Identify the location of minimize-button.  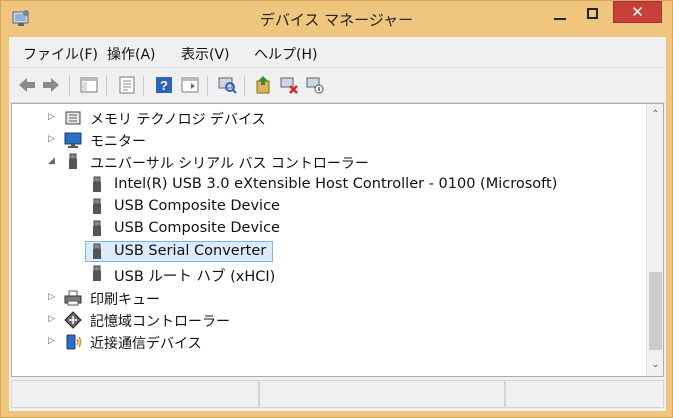
(560, 15).